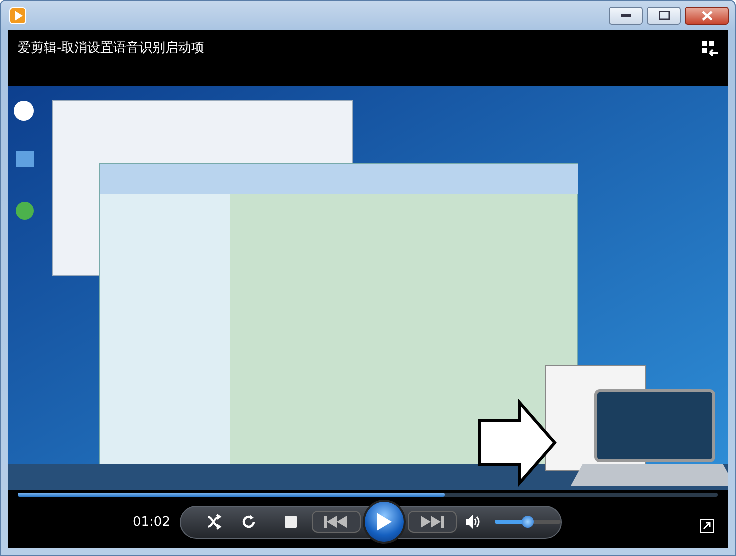  I want to click on exit-fullscreen-icon, so click(710, 49).